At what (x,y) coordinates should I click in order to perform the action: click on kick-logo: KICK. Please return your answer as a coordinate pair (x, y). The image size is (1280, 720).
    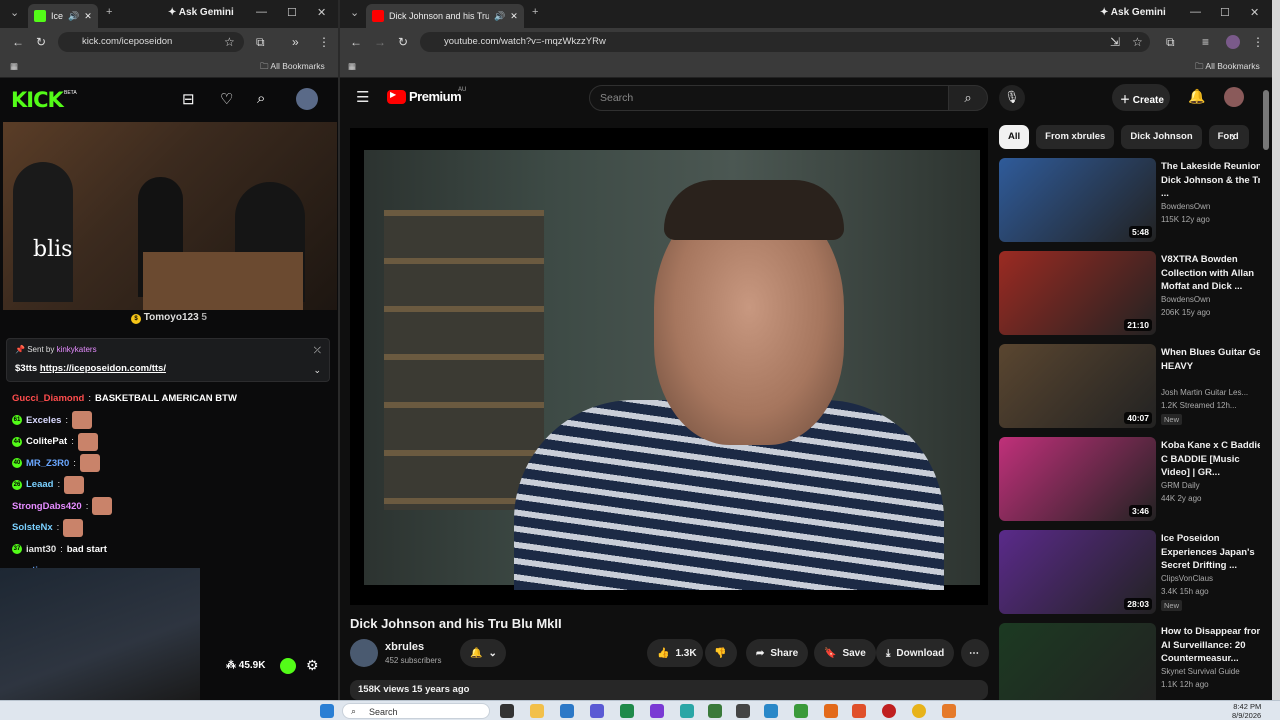
    Looking at the image, I should click on (37, 100).